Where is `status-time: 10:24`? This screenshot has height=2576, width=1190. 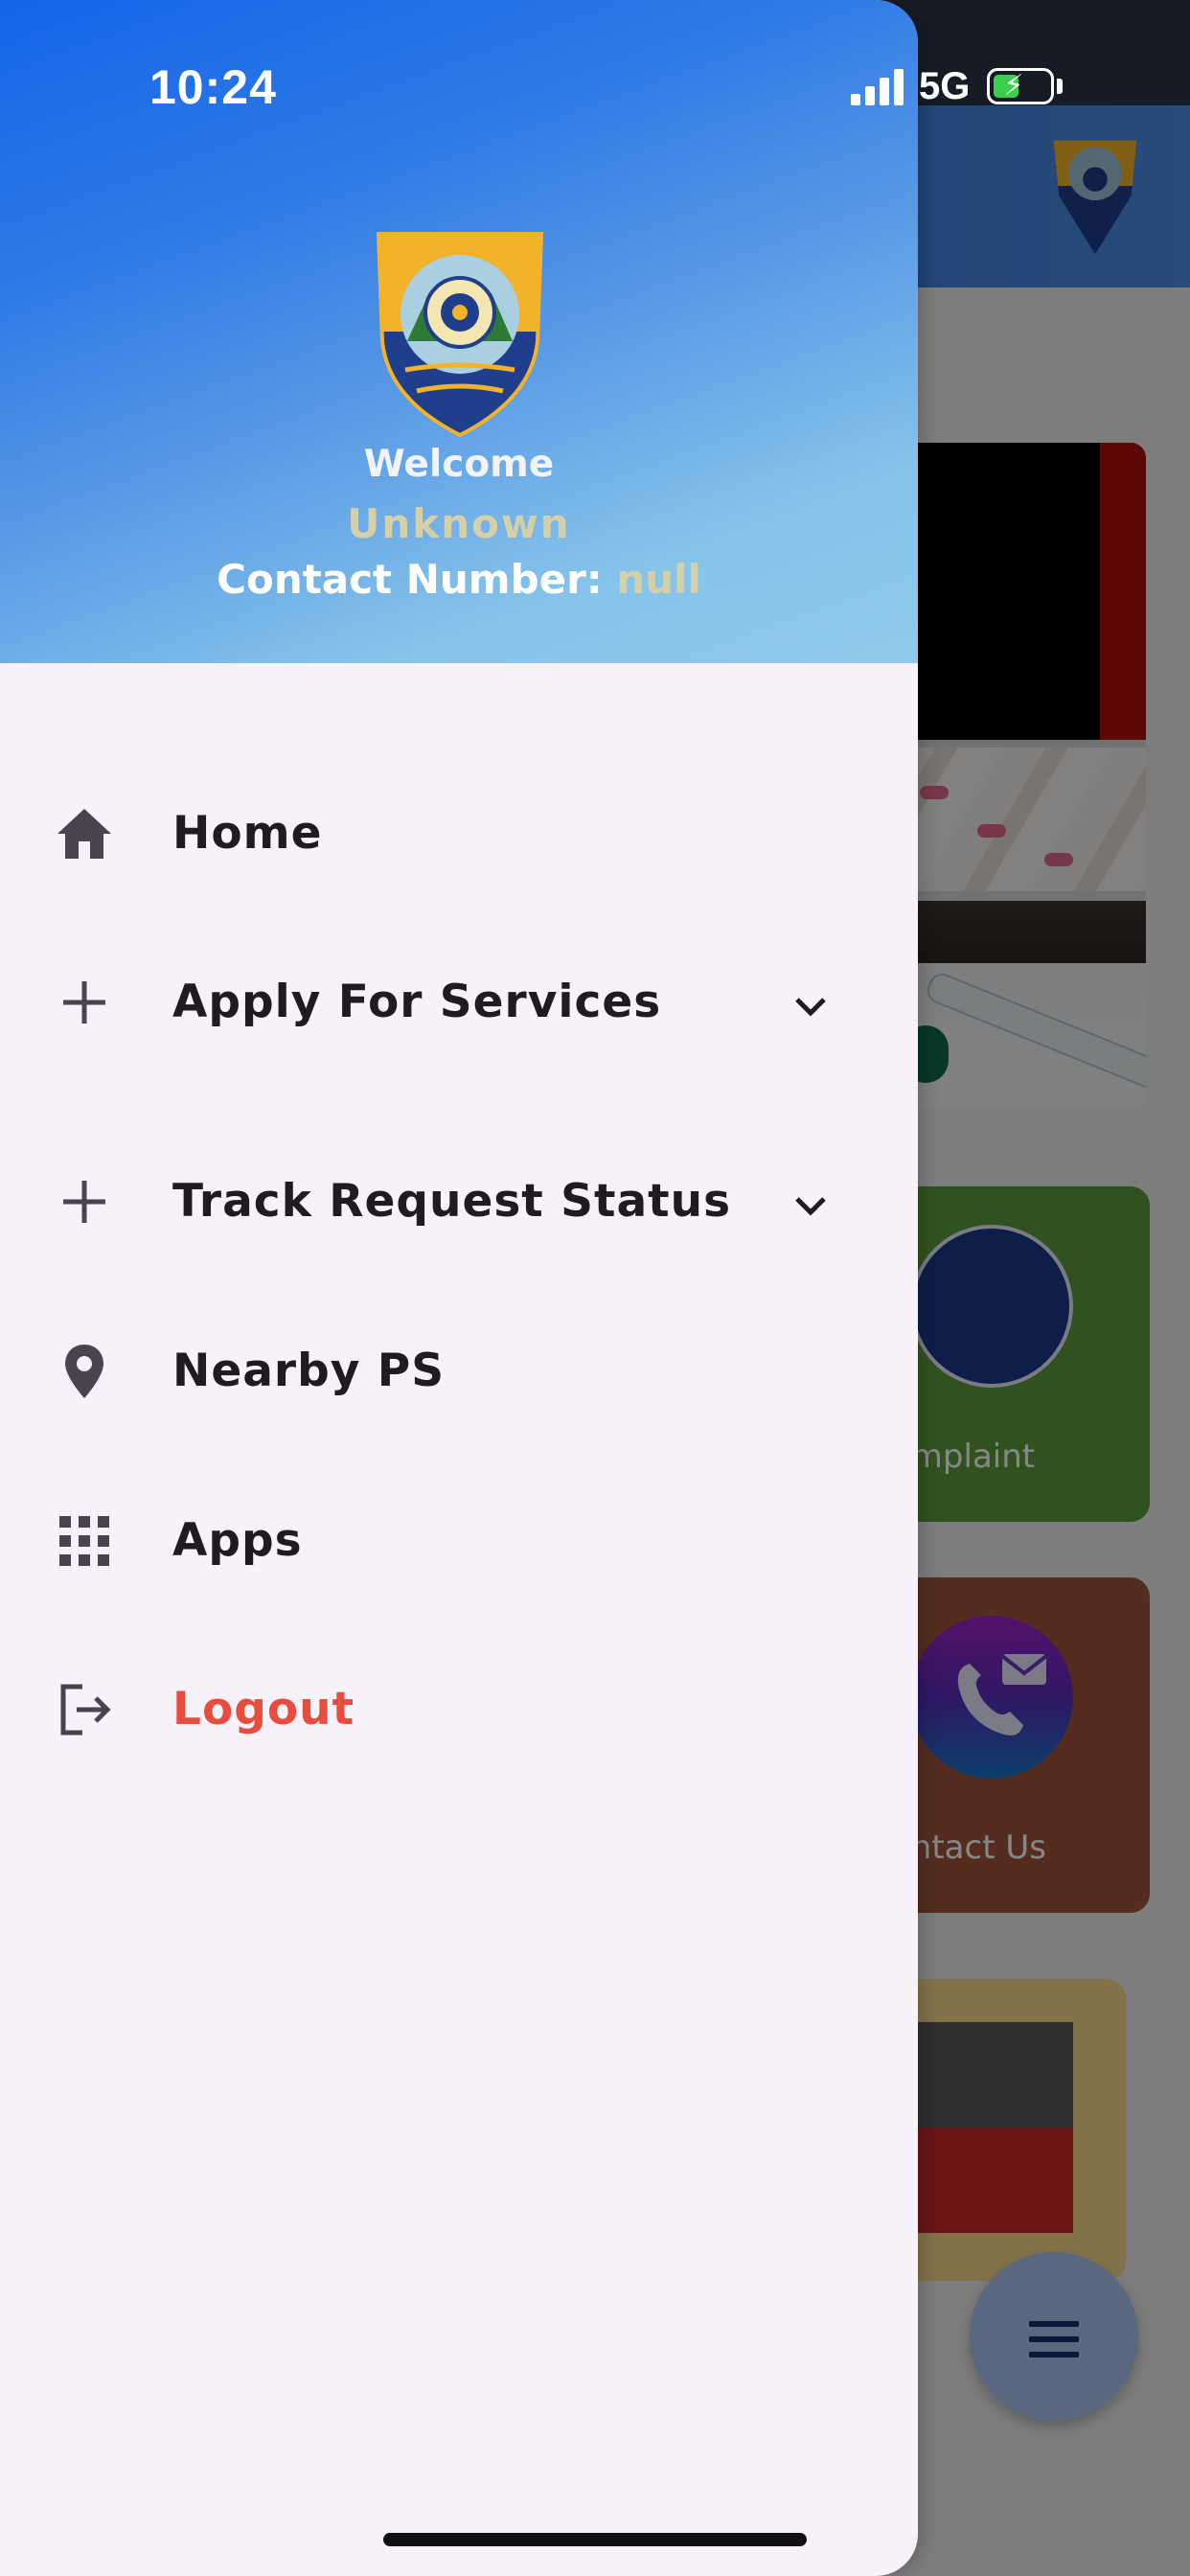
status-time: 10:24 is located at coordinates (213, 87).